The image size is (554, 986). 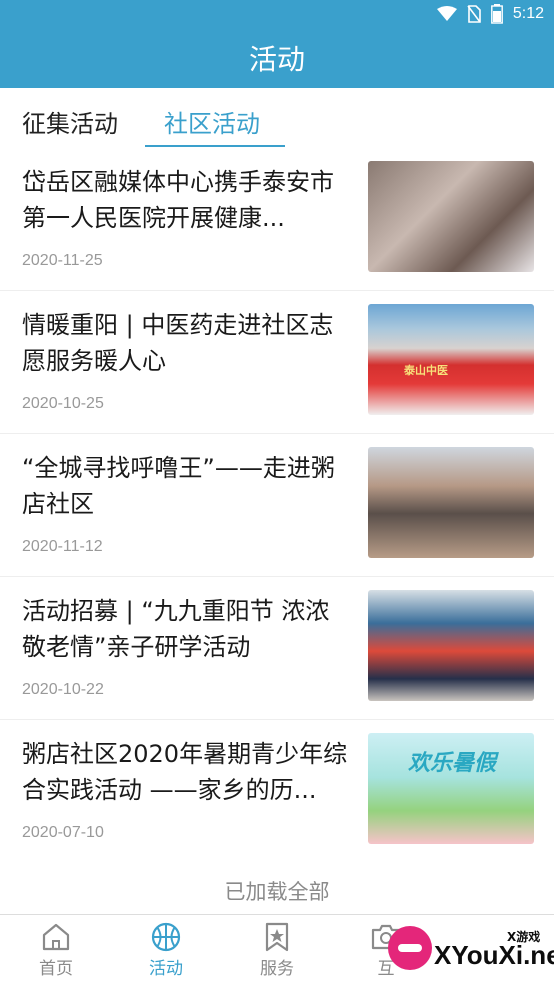 I want to click on item-date: 2020-11-12, so click(x=62, y=546).